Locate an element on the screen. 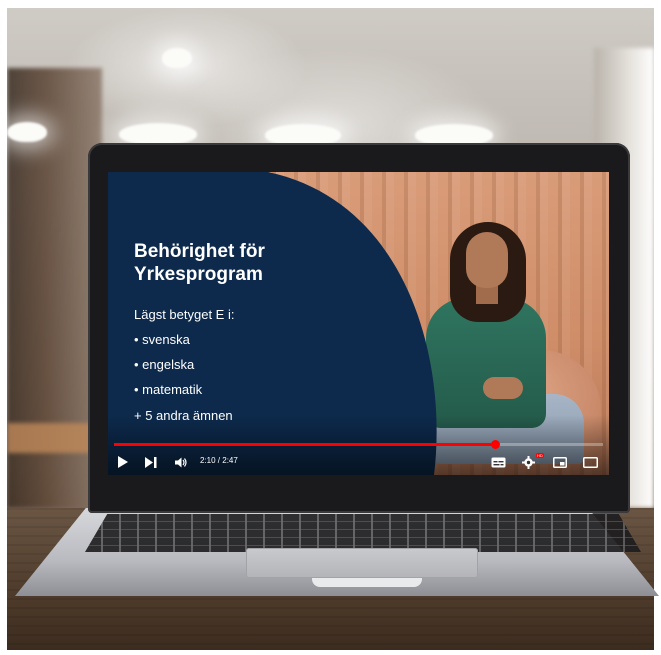  next-icon is located at coordinates (151, 462).